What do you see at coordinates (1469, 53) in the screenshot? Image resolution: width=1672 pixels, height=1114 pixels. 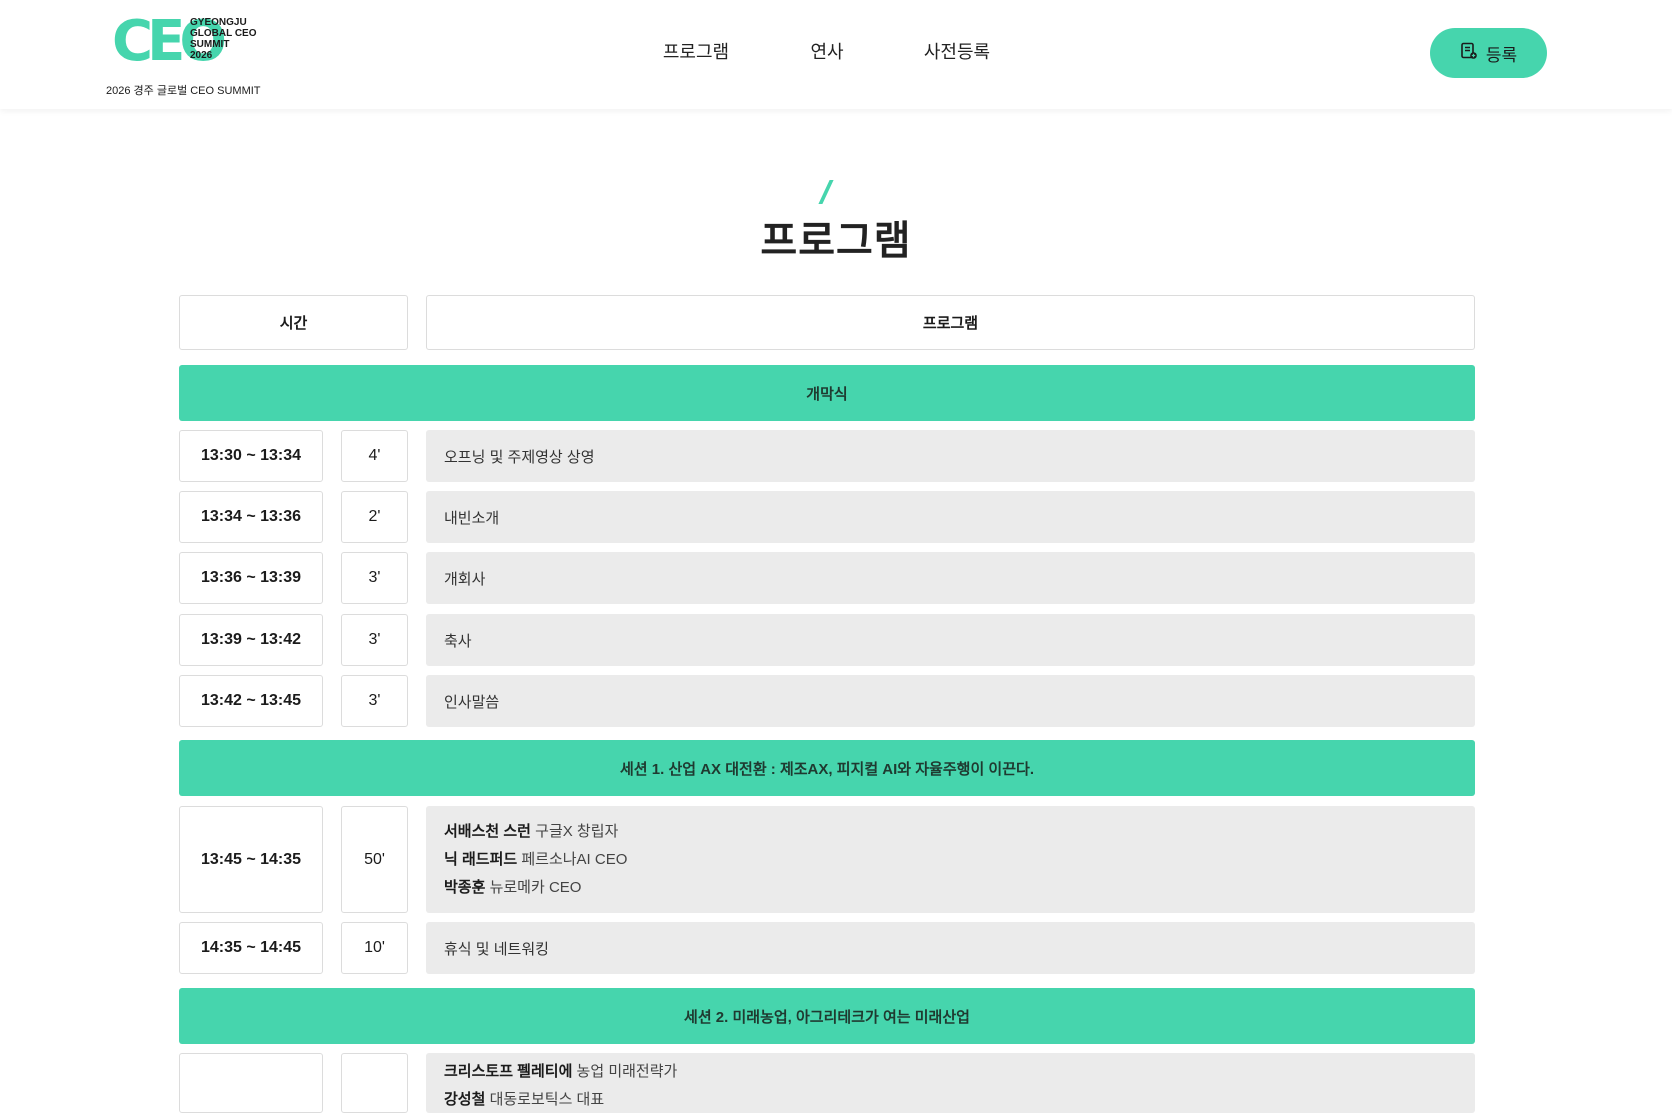 I see `register-icon` at bounding box center [1469, 53].